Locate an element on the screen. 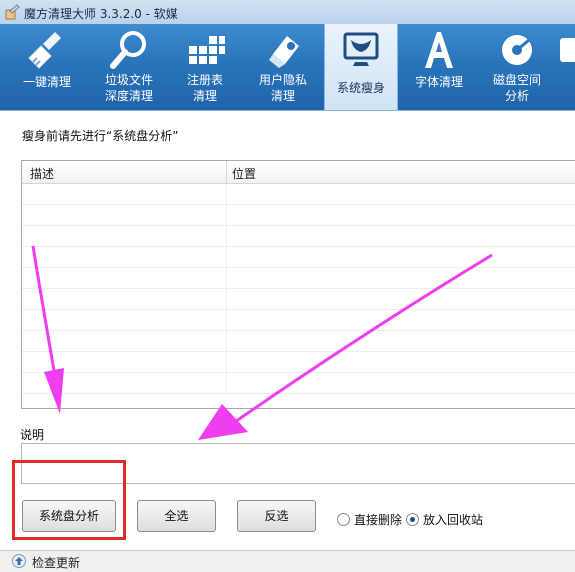  toolbar-item-label: 字体清理 is located at coordinates (438, 82).